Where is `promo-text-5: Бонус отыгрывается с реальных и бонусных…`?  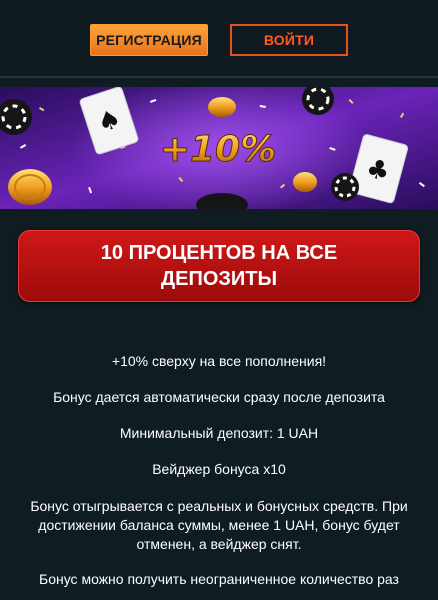
promo-text-5: Бонус отыгрывается с реальных и бонусных… is located at coordinates (219, 525).